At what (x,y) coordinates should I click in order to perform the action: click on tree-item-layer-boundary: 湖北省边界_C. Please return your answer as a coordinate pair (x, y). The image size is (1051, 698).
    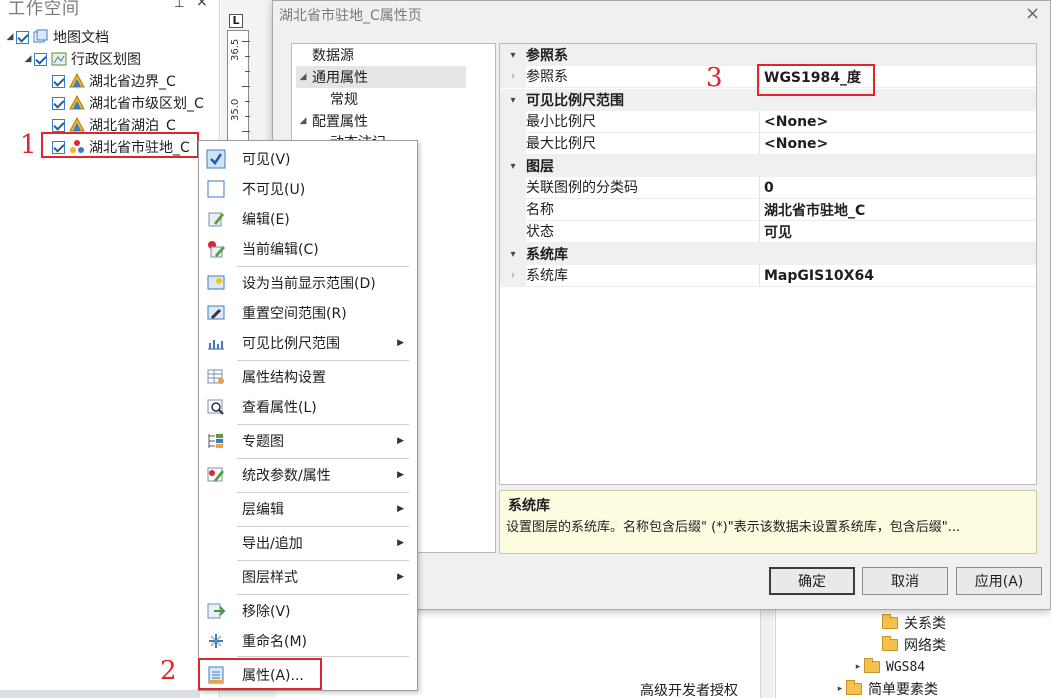
    Looking at the image, I should click on (114, 81).